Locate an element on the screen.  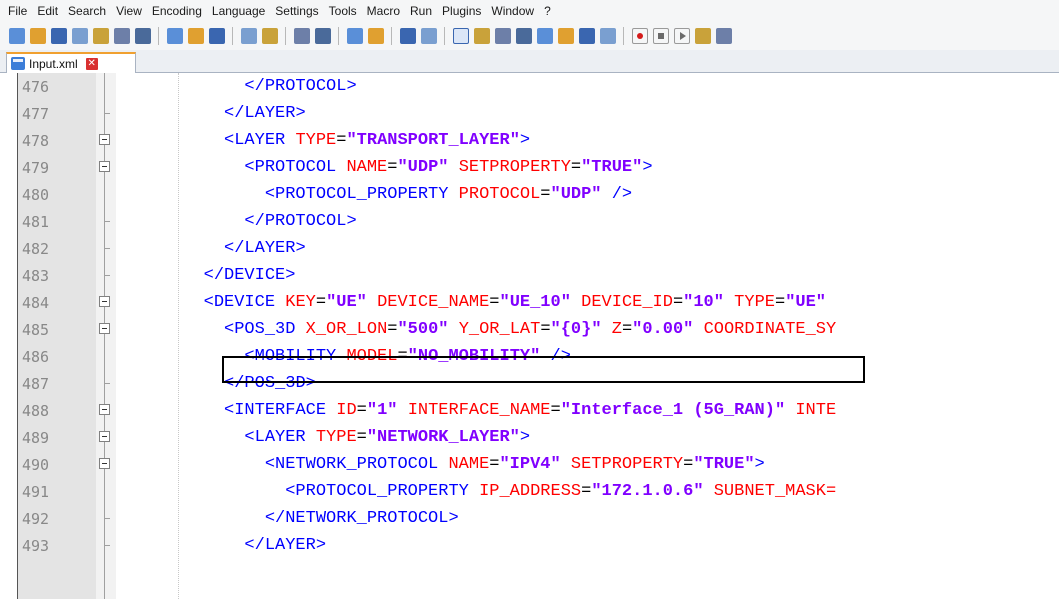
token-val: "UDP" is located at coordinates (423, 167).